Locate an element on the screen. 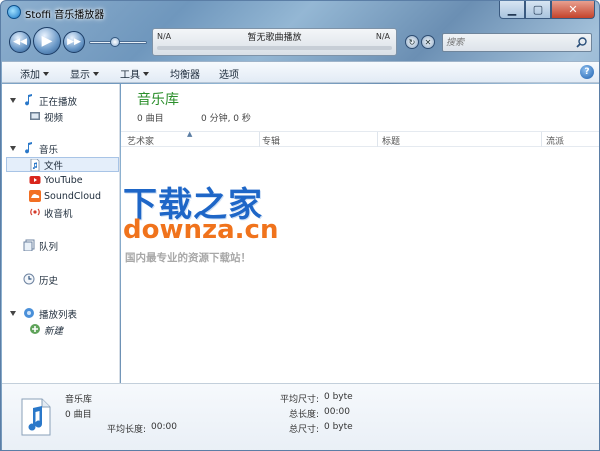 The width and height of the screenshot is (600, 451). play-icon: ▶ is located at coordinates (47, 41).